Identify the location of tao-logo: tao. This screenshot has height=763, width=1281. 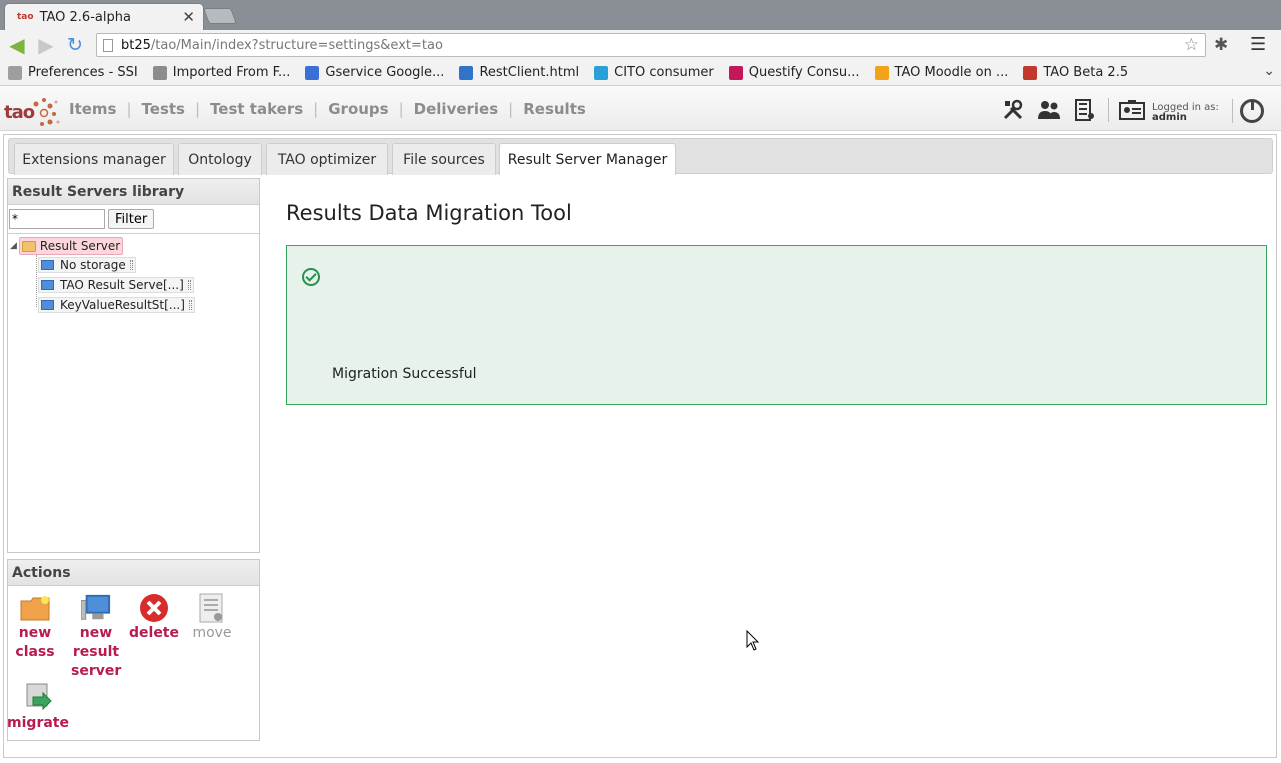
(32, 110).